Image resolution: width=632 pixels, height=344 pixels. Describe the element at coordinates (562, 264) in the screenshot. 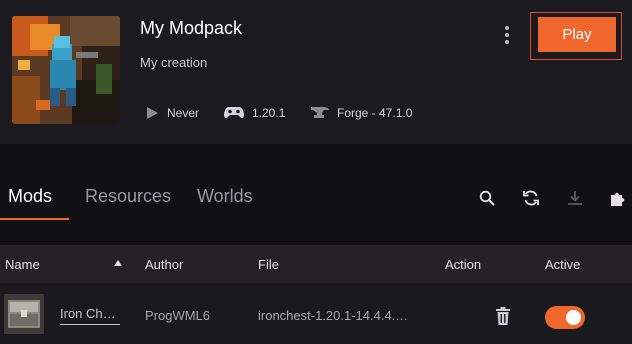

I see `column-active: Active` at that location.